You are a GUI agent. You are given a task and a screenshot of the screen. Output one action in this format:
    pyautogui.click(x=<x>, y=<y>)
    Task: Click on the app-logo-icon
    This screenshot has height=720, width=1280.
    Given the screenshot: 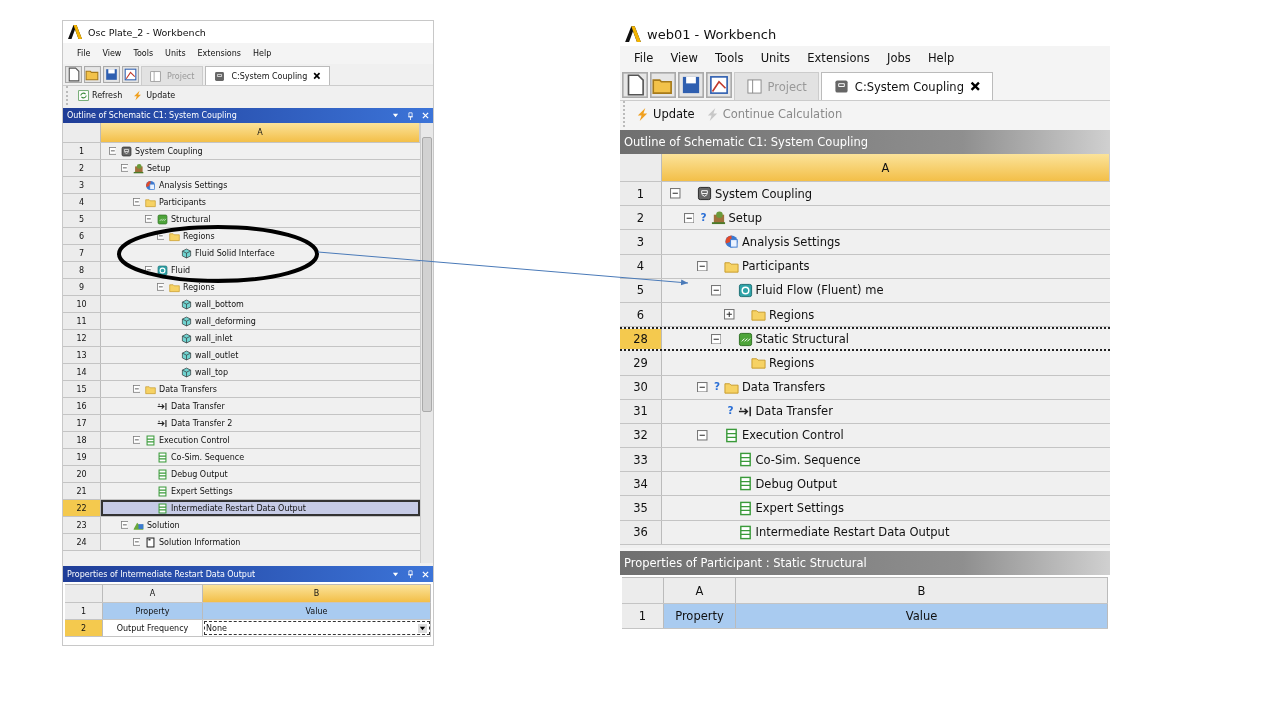 What is the action you would take?
    pyautogui.click(x=633, y=34)
    